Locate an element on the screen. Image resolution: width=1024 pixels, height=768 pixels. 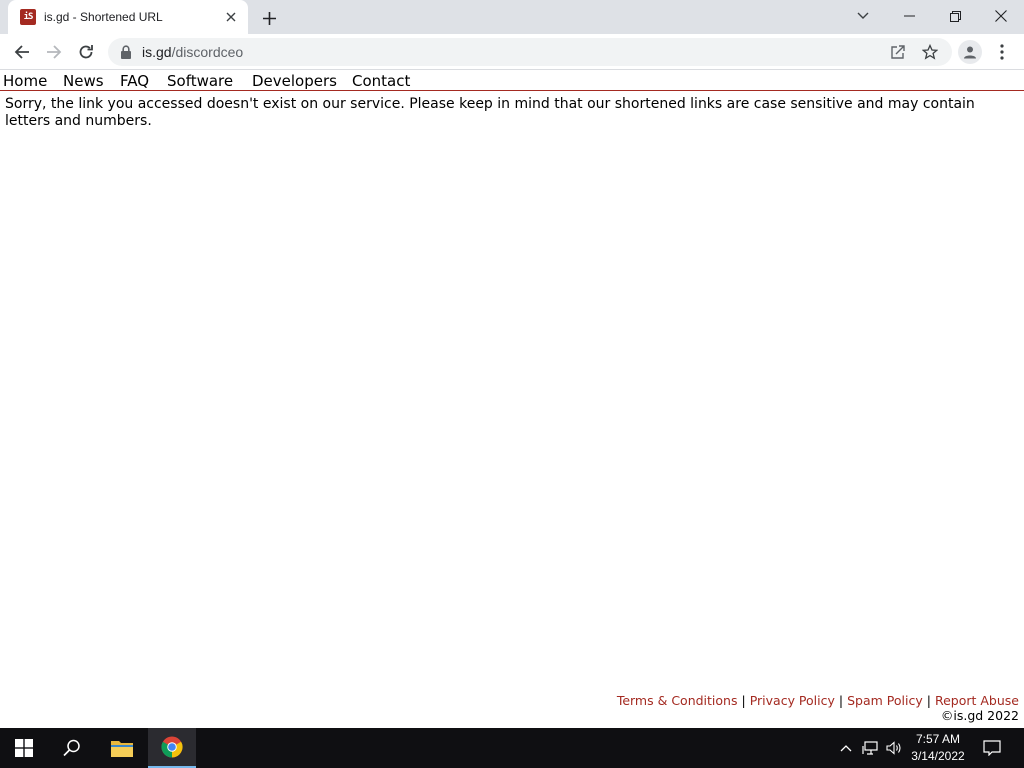
browser-menu-button is located at coordinates (1002, 52).